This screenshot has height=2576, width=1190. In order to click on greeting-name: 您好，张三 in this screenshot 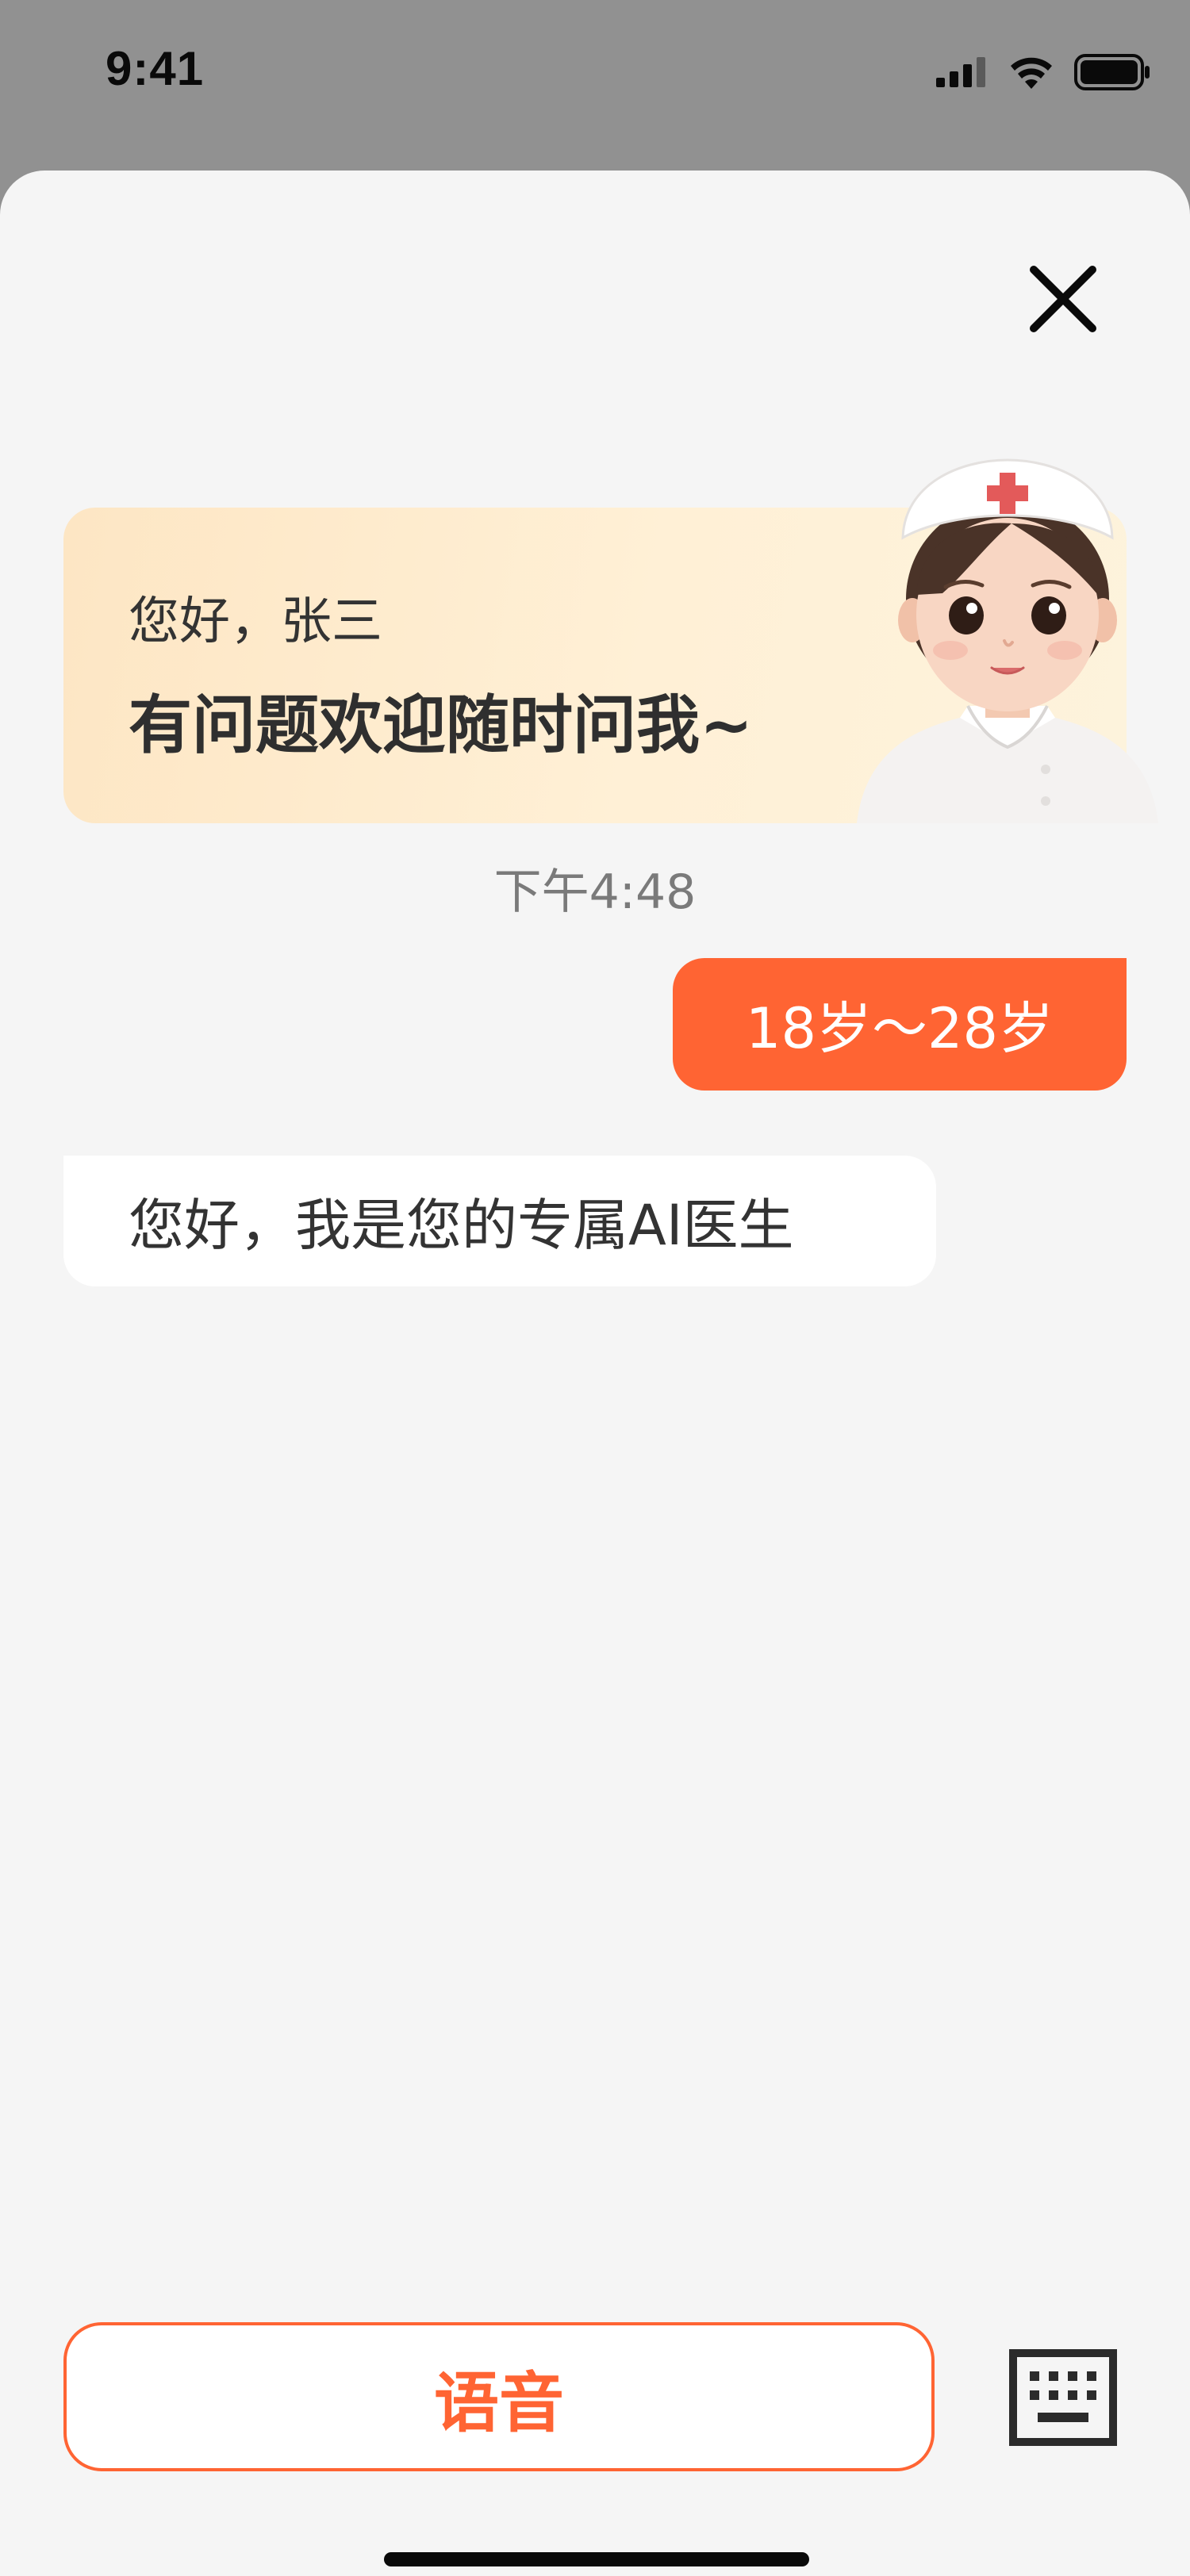, I will do `click(255, 622)`.